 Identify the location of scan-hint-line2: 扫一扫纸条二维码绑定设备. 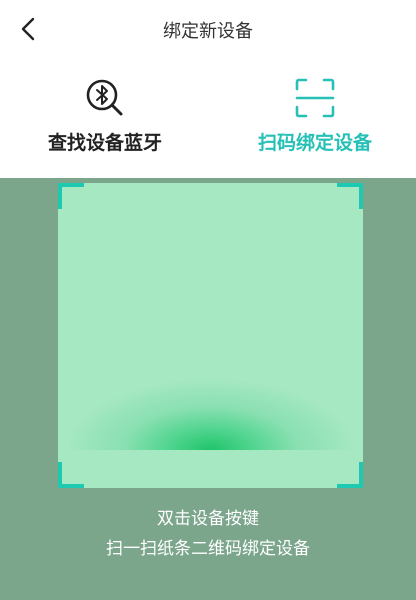
(208, 549).